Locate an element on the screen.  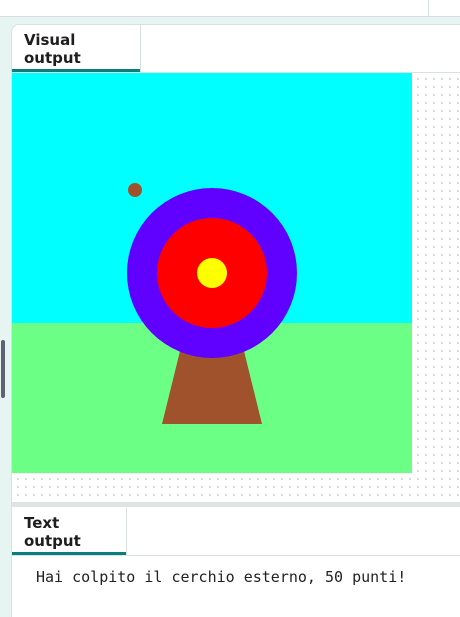
target-bullseye is located at coordinates (212, 273).